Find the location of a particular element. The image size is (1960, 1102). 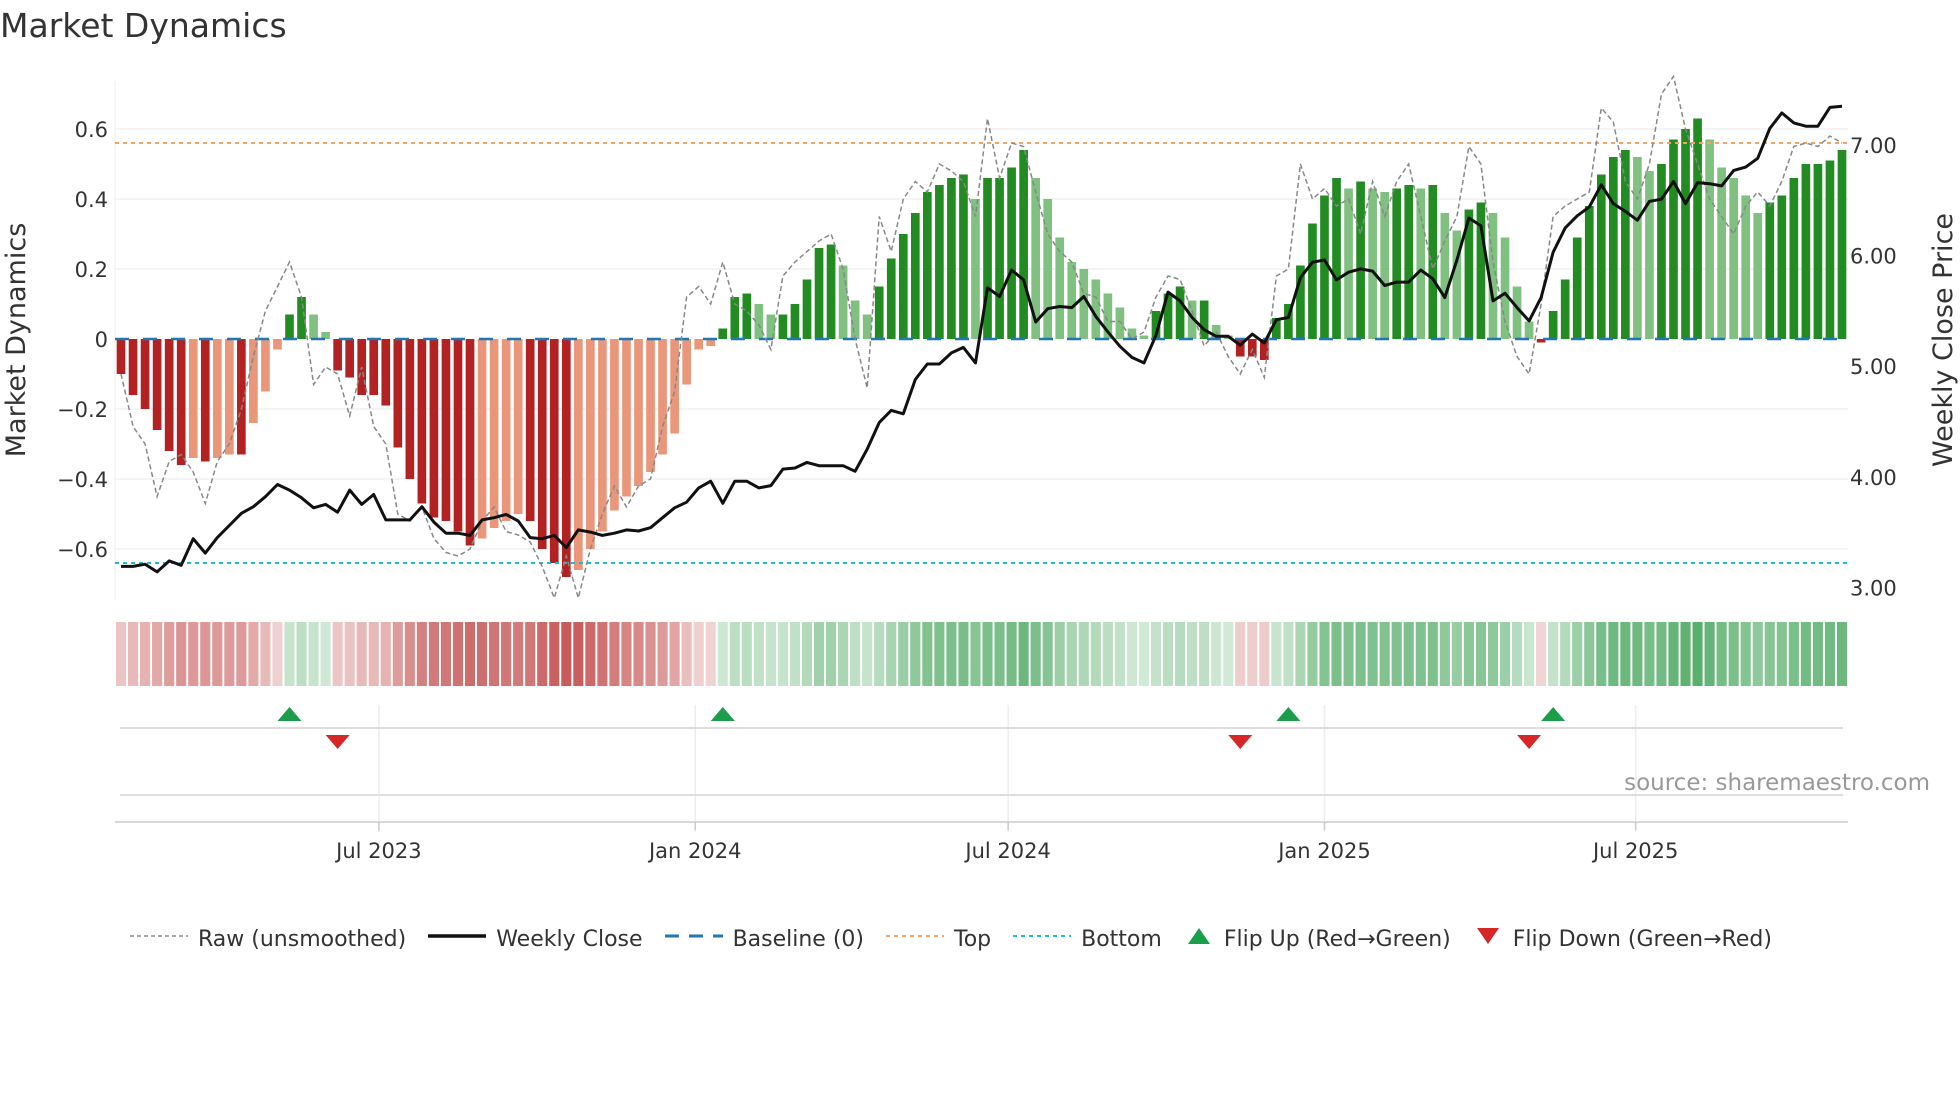

y-axis-title: Market Dynamics is located at coordinates (16, 340).